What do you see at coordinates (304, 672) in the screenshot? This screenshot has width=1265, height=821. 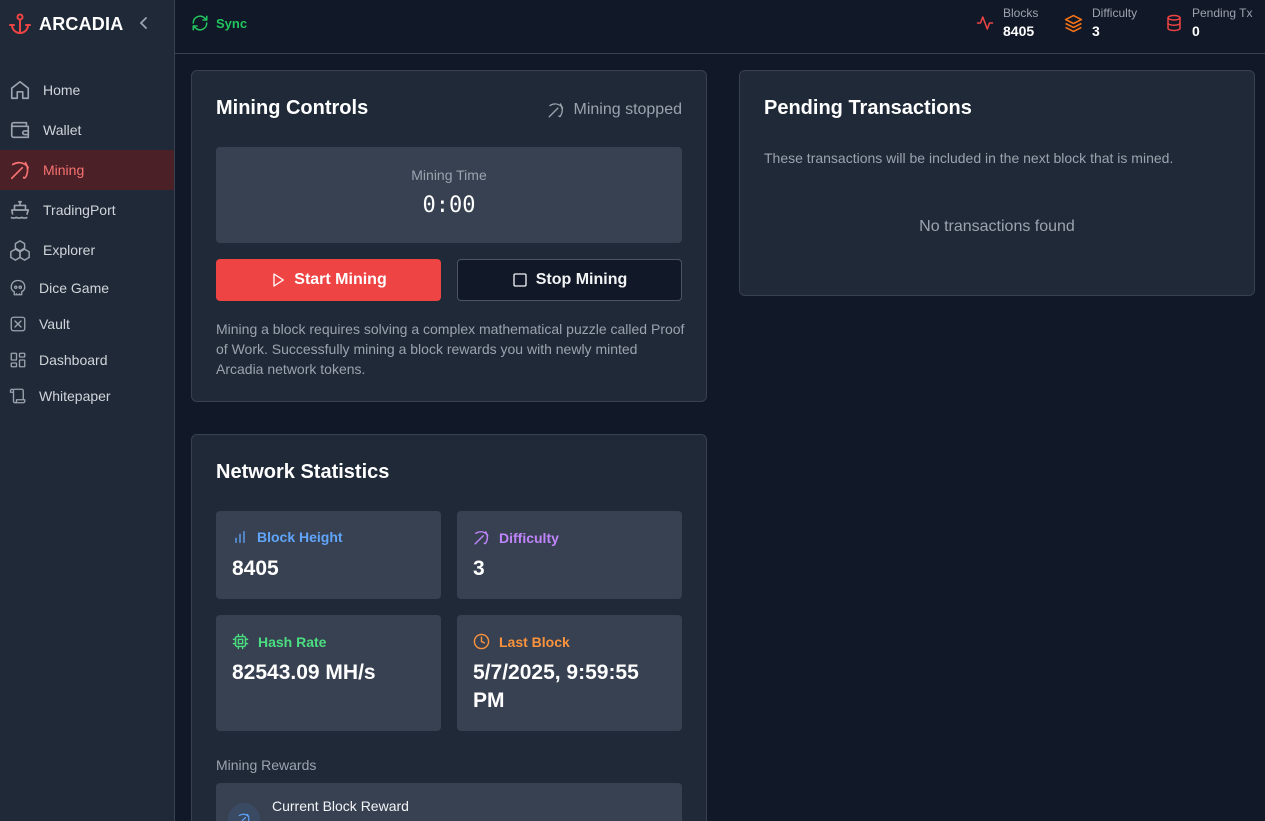 I see `tile-value: 82543.09 MH/s` at bounding box center [304, 672].